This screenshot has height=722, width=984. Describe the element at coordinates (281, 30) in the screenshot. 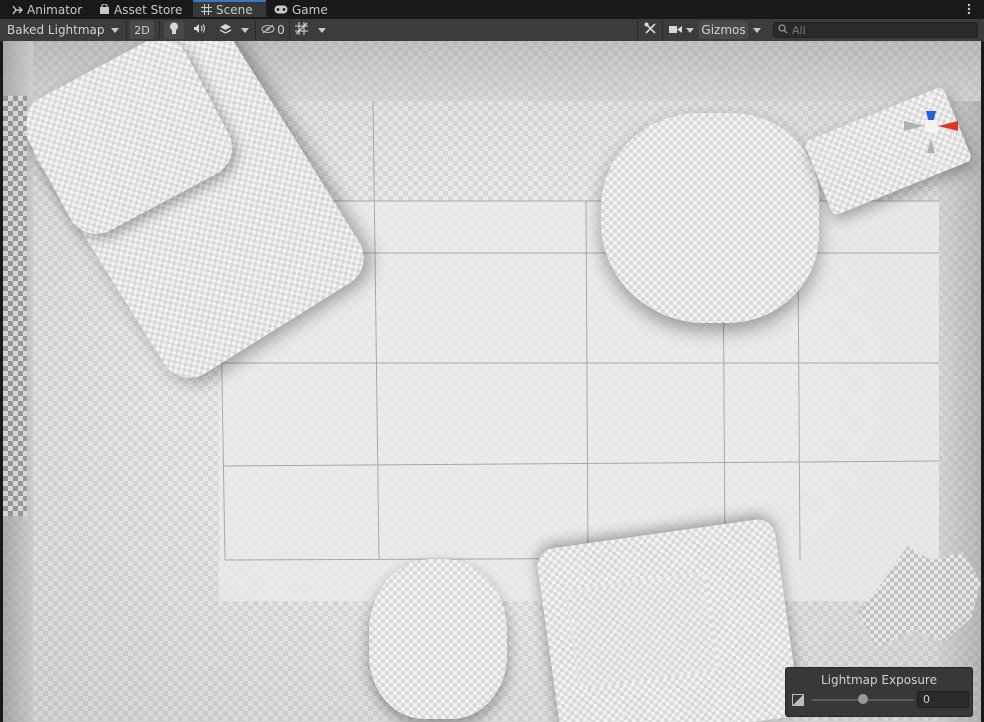

I see `hidden-count: 0` at that location.